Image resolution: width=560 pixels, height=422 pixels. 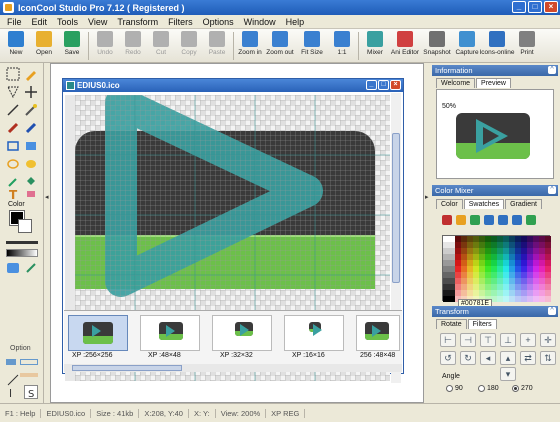 What do you see at coordinates (44, 46) in the screenshot?
I see `toolbar-open-button: Open` at bounding box center [44, 46].